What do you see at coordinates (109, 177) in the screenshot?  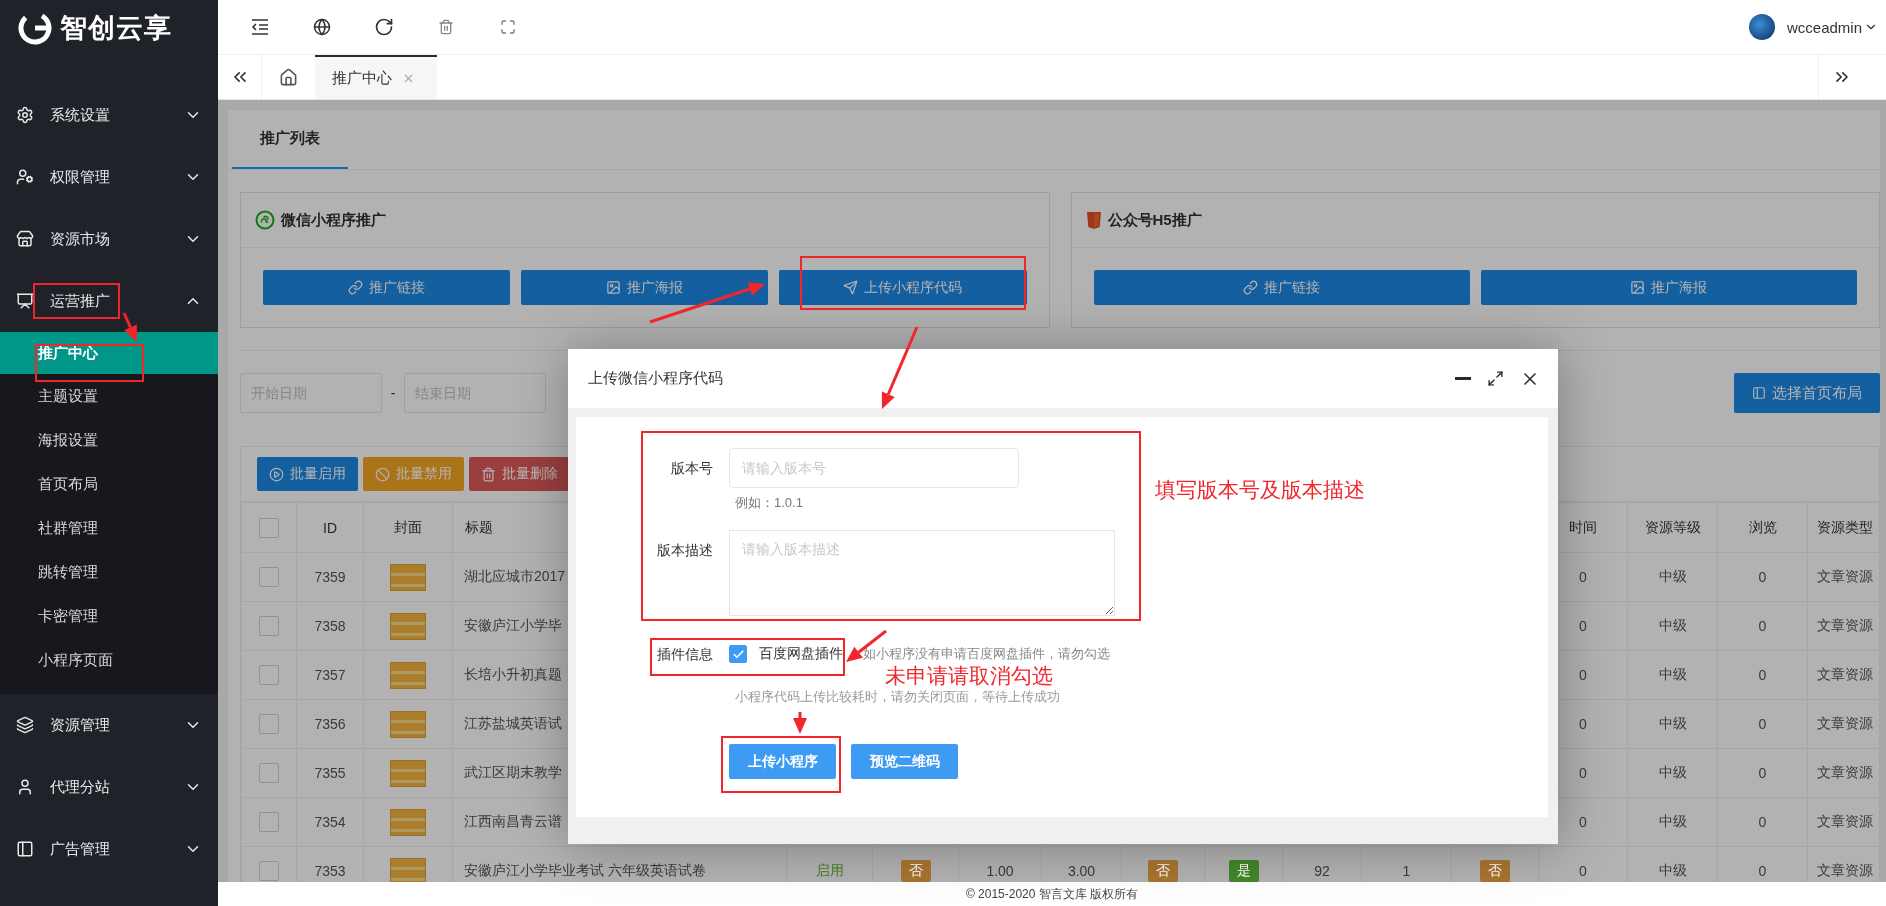 I see `menu-item: 权限管理` at bounding box center [109, 177].